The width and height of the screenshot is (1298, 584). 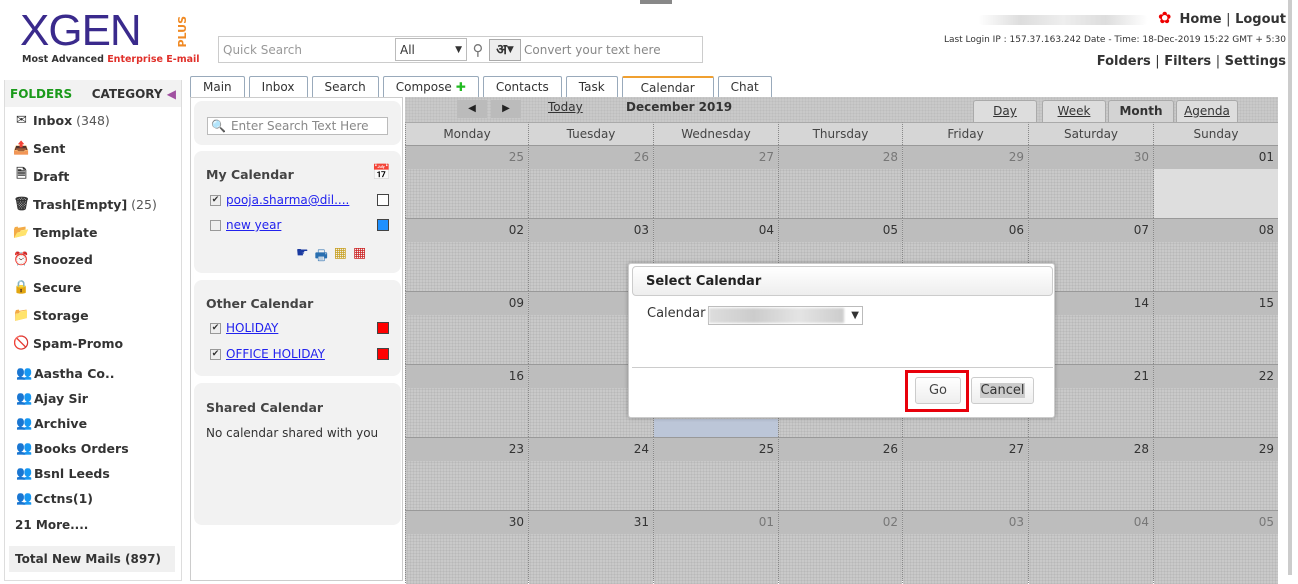 I want to click on day-cell: 22, so click(x=1215, y=401).